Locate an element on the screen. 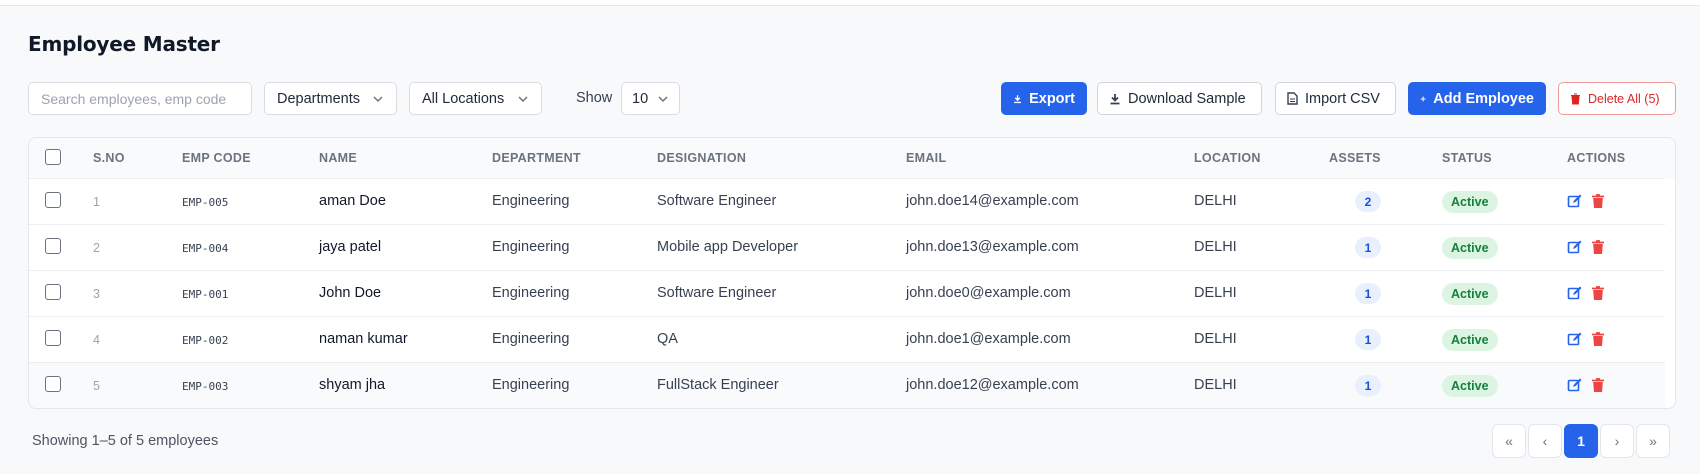 The height and width of the screenshot is (474, 1700). import-csv-button: Import CSV is located at coordinates (1335, 98).